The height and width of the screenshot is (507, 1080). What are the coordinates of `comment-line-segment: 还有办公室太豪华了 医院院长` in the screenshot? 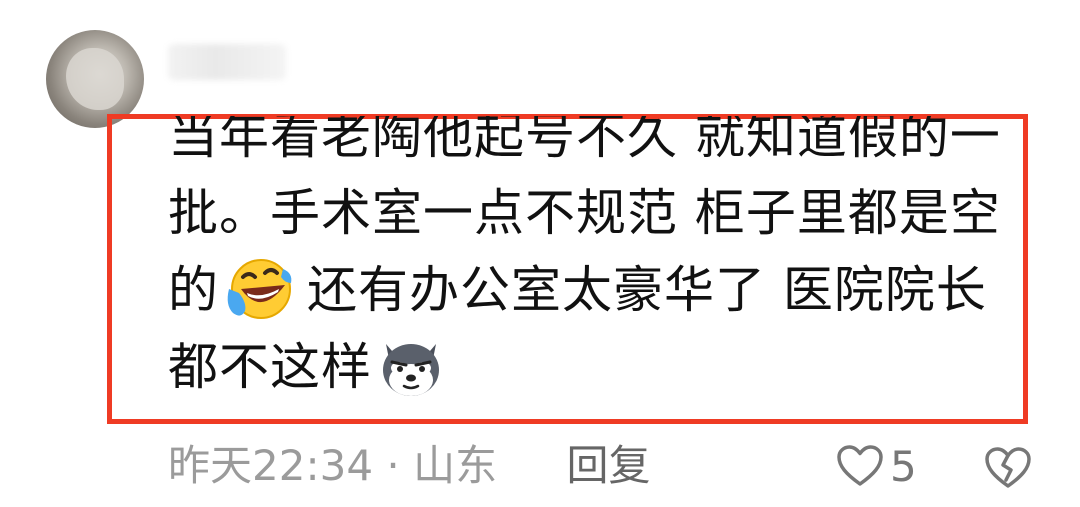 It's located at (647, 290).